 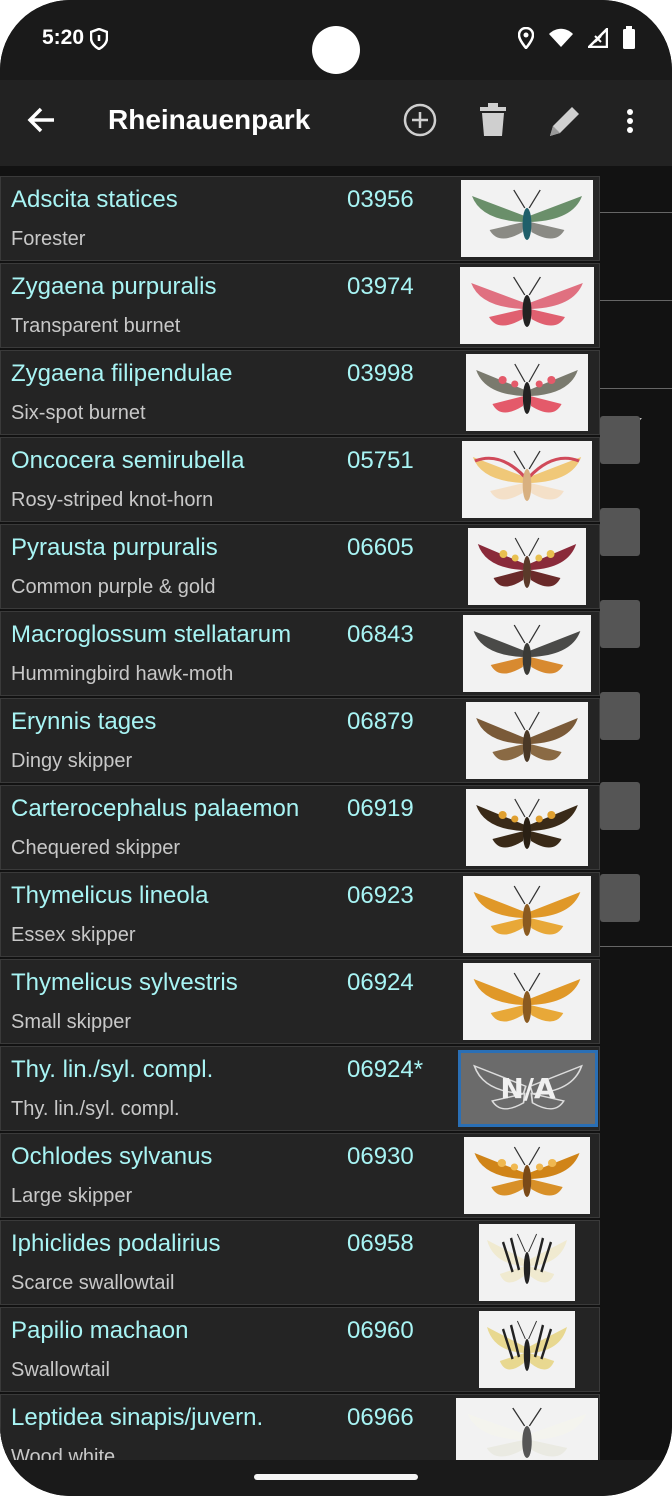 I want to click on species-scientific-name: Papilio machaon, so click(x=100, y=1330).